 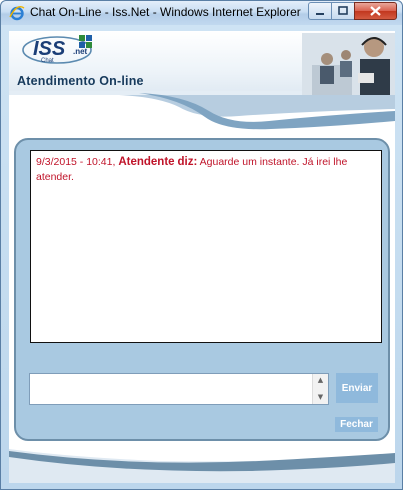 I want to click on maximize-button, so click(x=343, y=11).